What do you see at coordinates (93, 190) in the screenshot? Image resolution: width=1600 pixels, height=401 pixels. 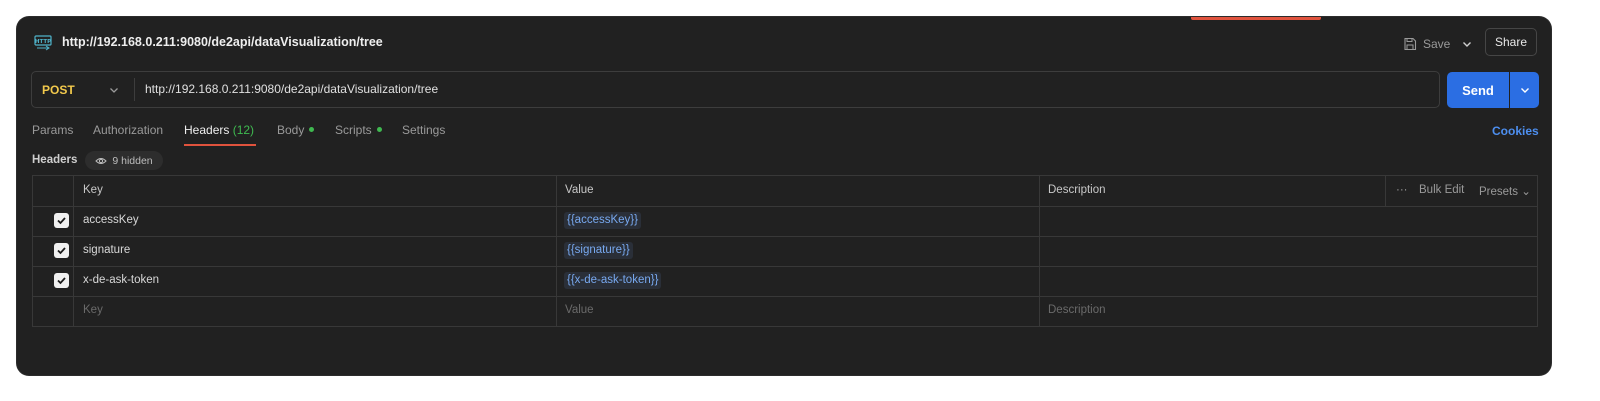 I see `column-header-key: Key` at bounding box center [93, 190].